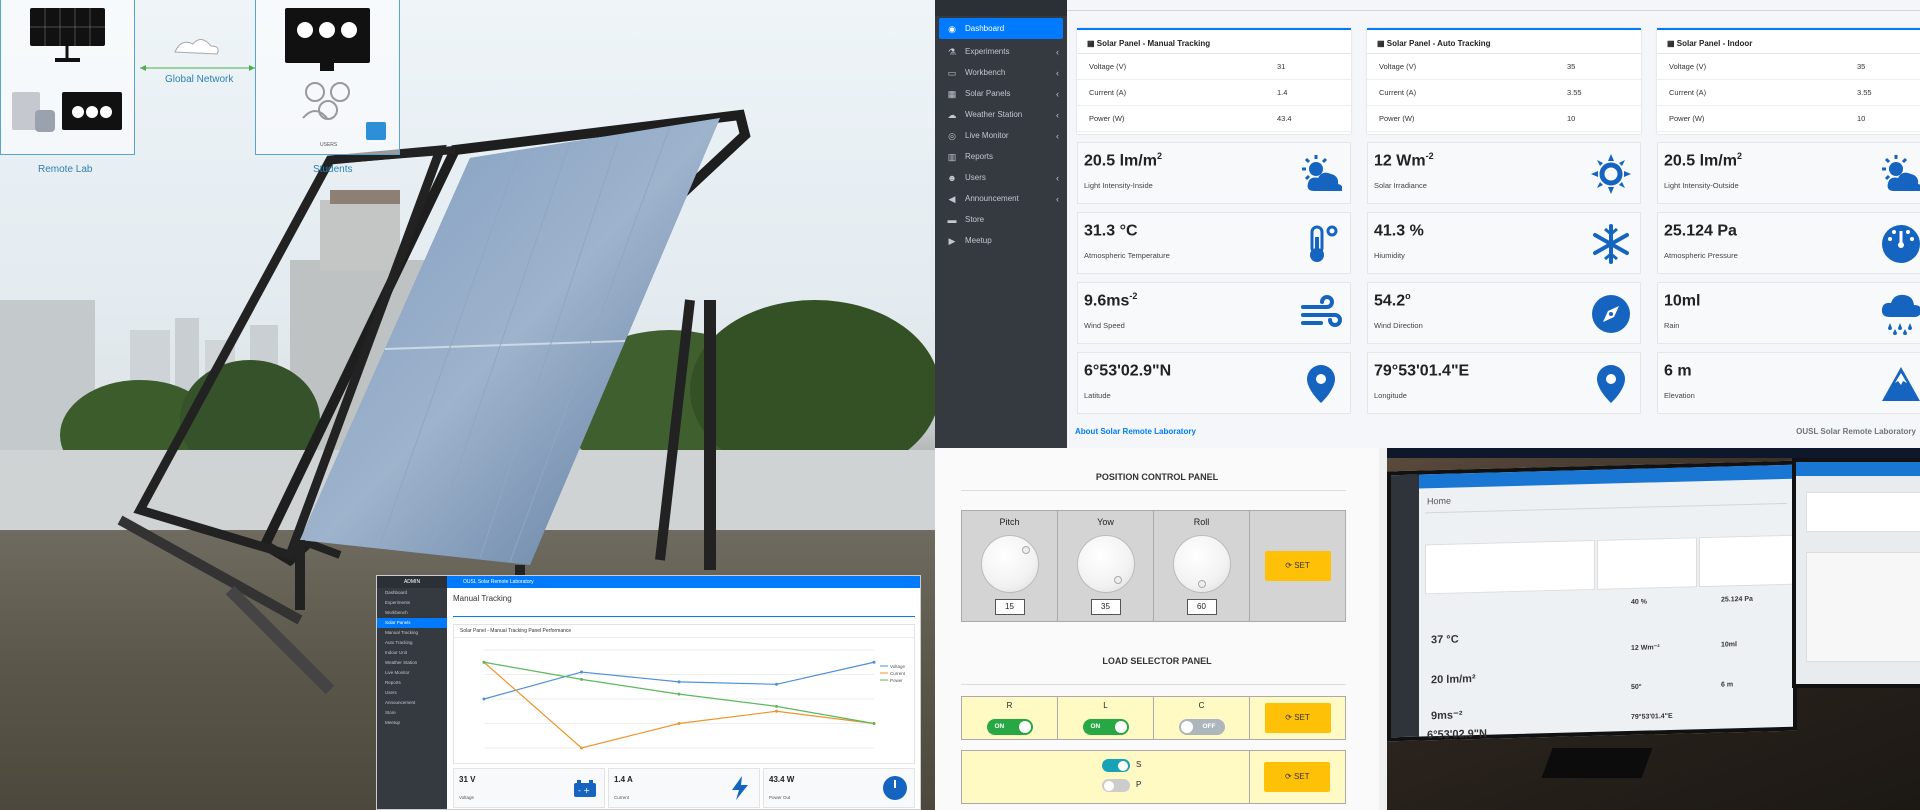 Image resolution: width=1920 pixels, height=810 pixels. I want to click on laptop-icon: ▭, so click(952, 72).